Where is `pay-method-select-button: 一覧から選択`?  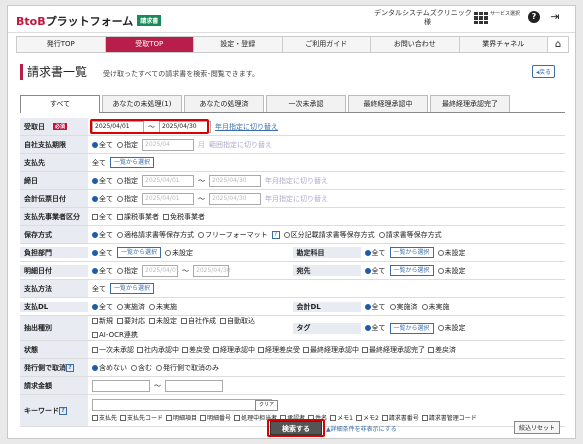 pay-method-select-button: 一覧から選択 is located at coordinates (132, 288).